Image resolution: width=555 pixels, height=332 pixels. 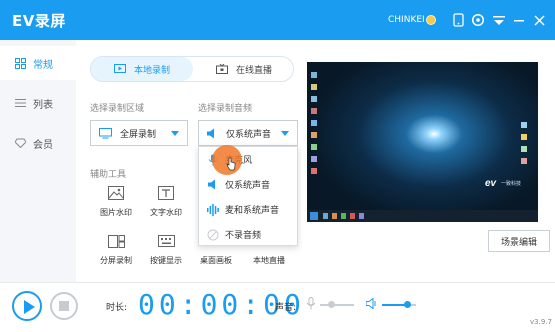 I want to click on close-icon, so click(x=539, y=20).